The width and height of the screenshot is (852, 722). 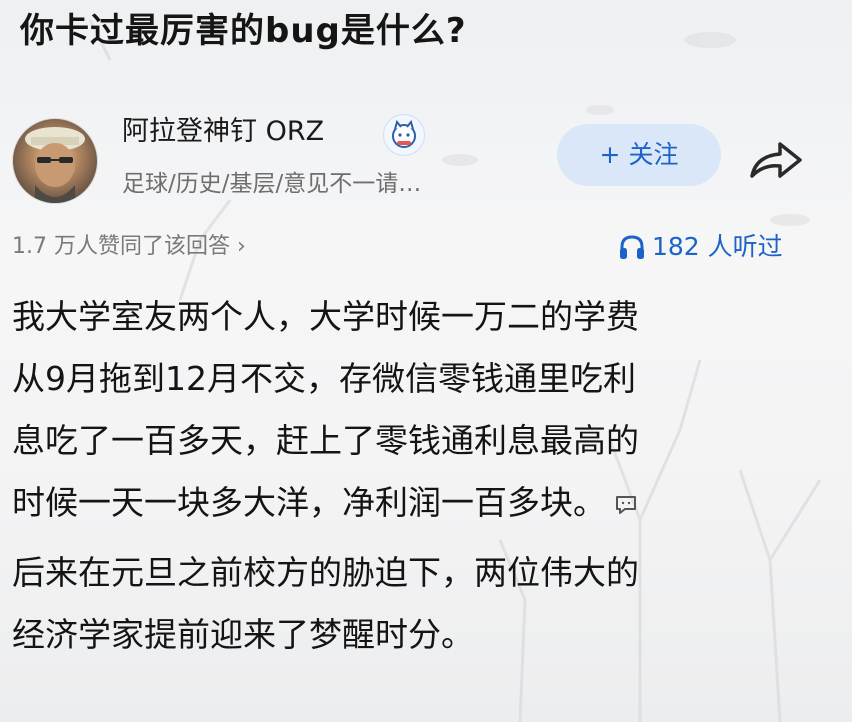 I want to click on listen-count-text: 182 人听过, so click(x=717, y=246).